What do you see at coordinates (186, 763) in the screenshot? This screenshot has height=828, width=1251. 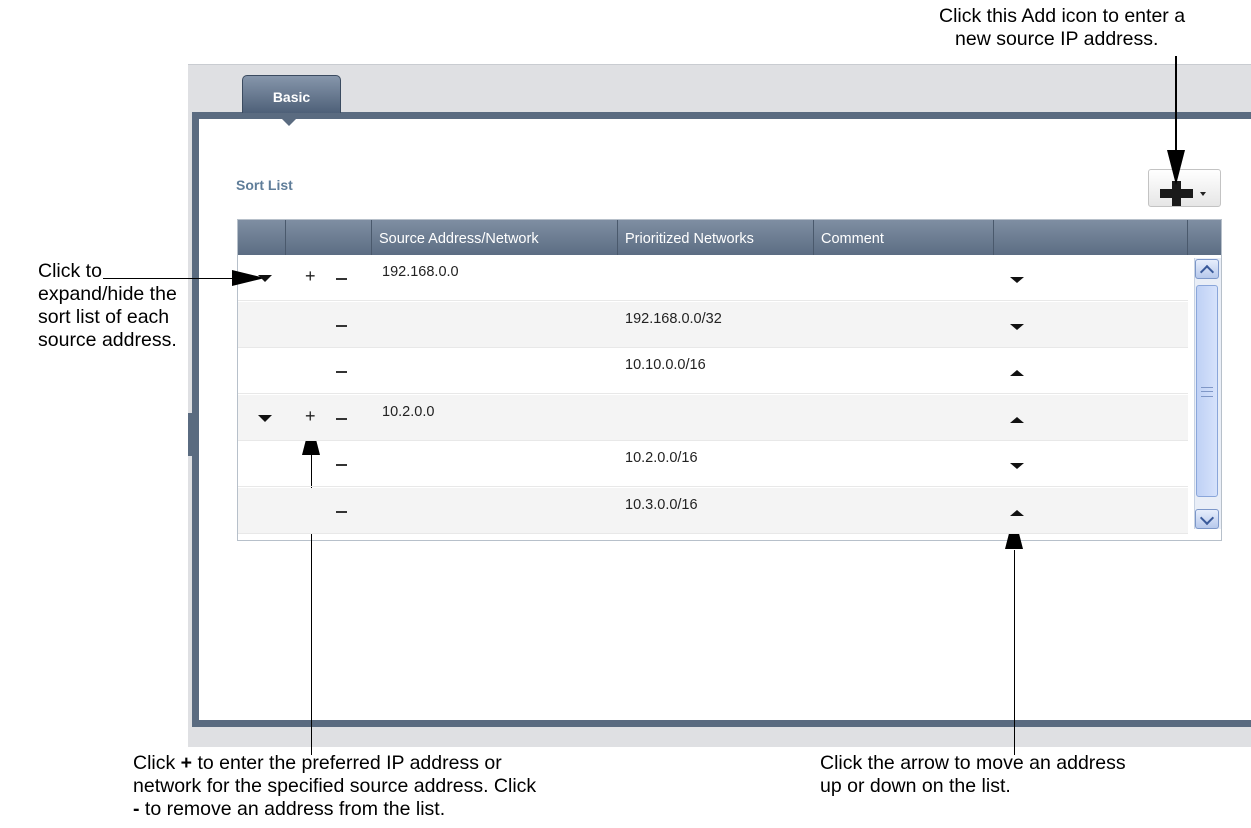 I see `plus-callout-symbol: +` at bounding box center [186, 763].